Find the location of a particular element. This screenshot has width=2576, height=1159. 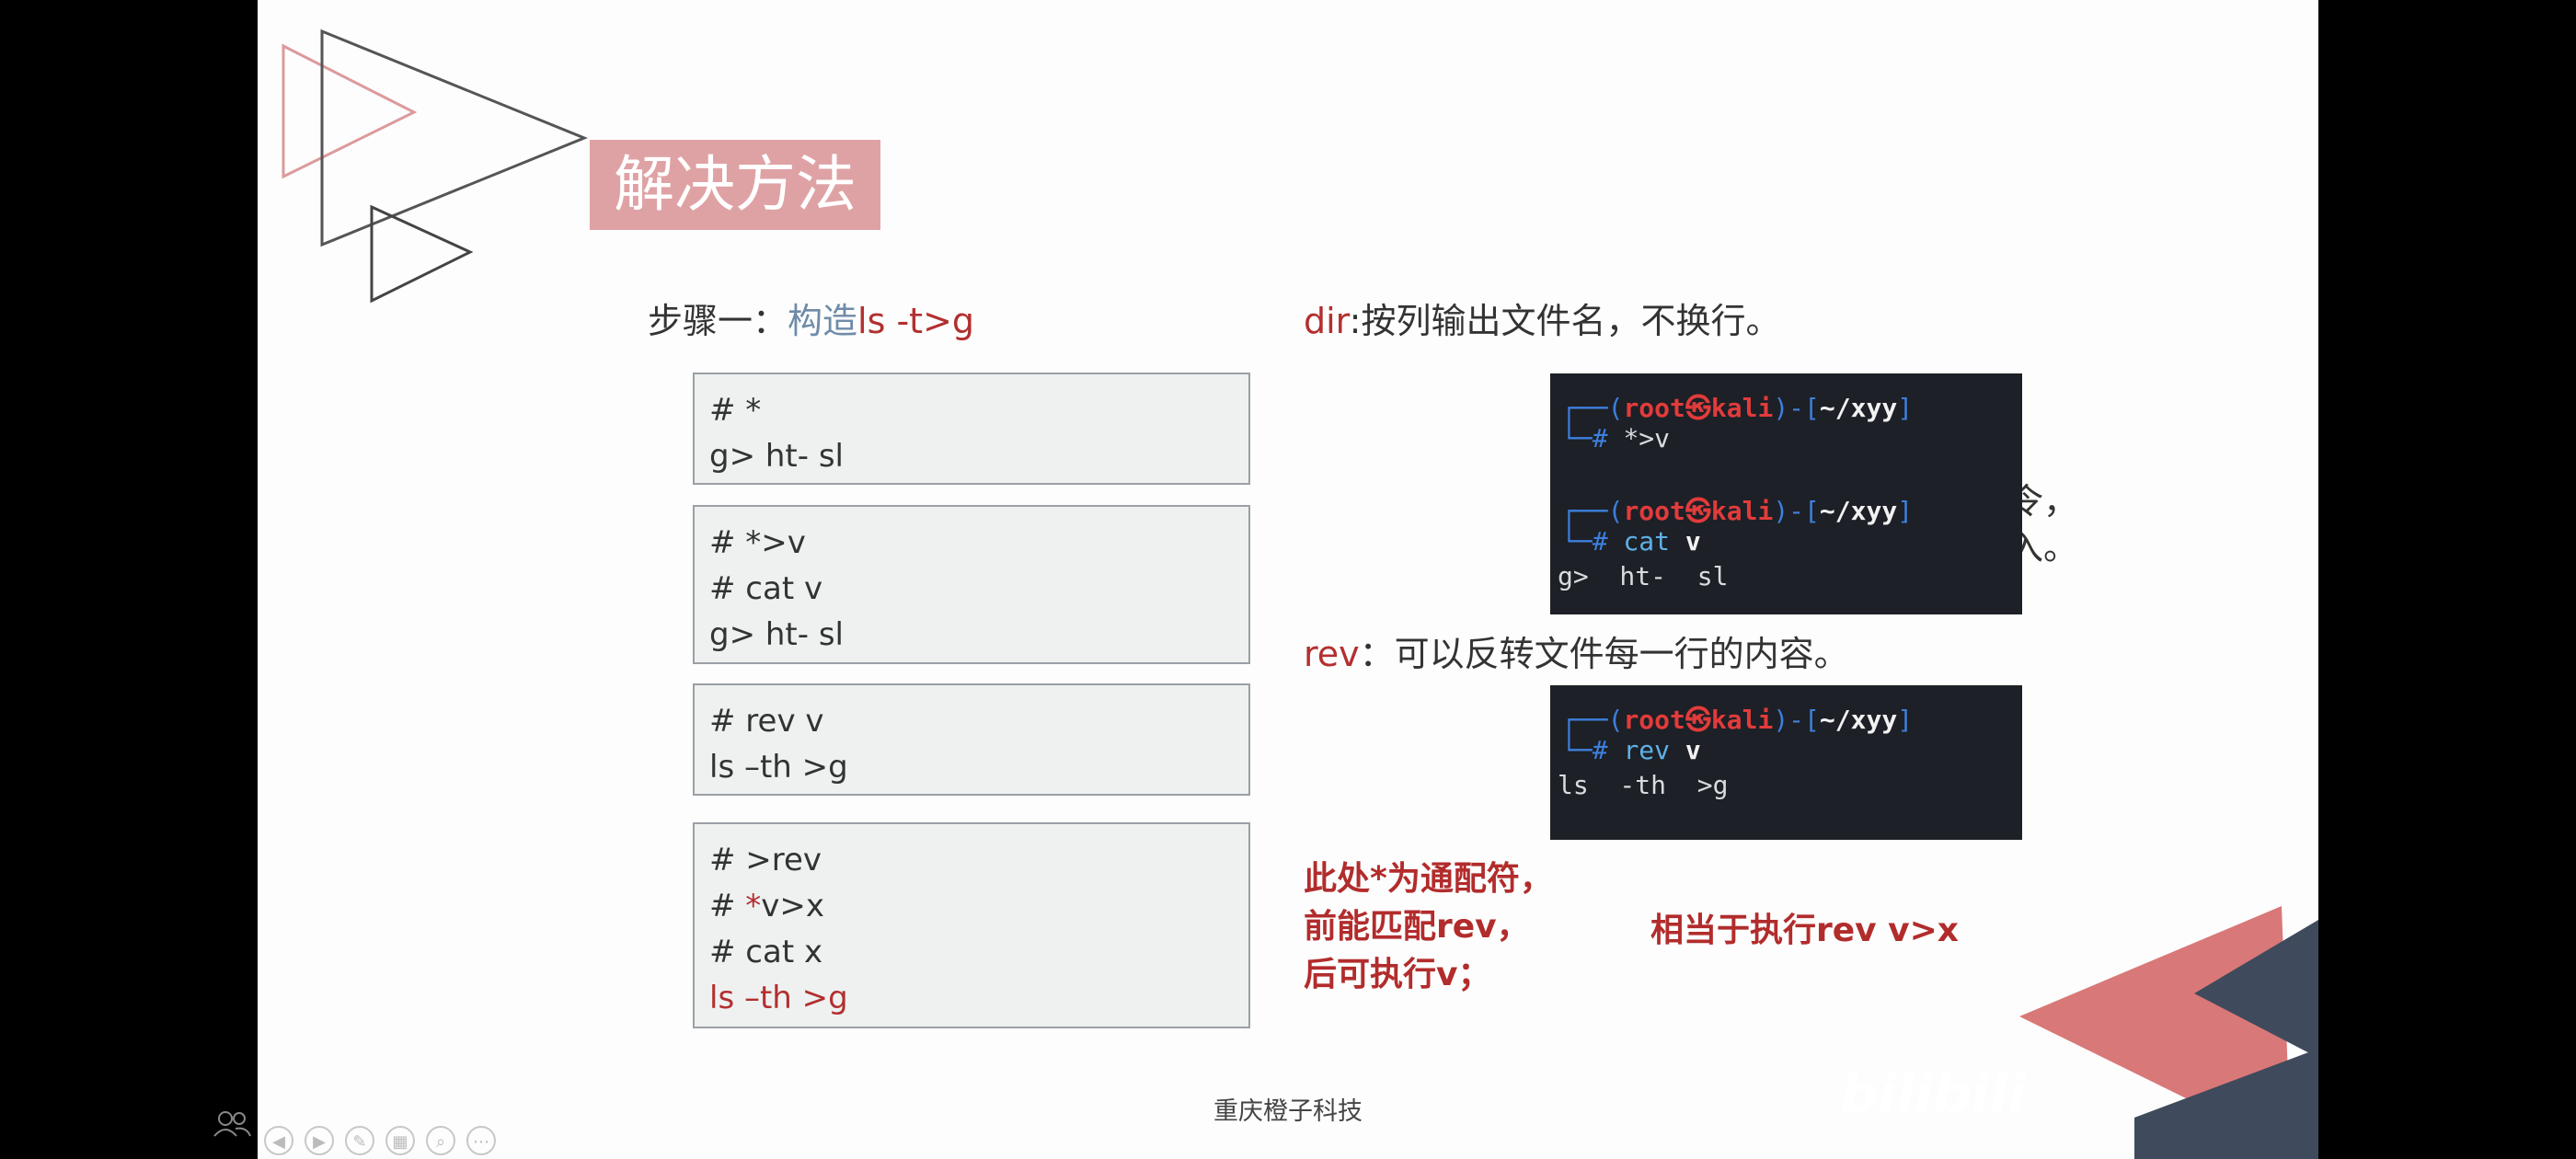

box-line-rest: v>x is located at coordinates (793, 906).